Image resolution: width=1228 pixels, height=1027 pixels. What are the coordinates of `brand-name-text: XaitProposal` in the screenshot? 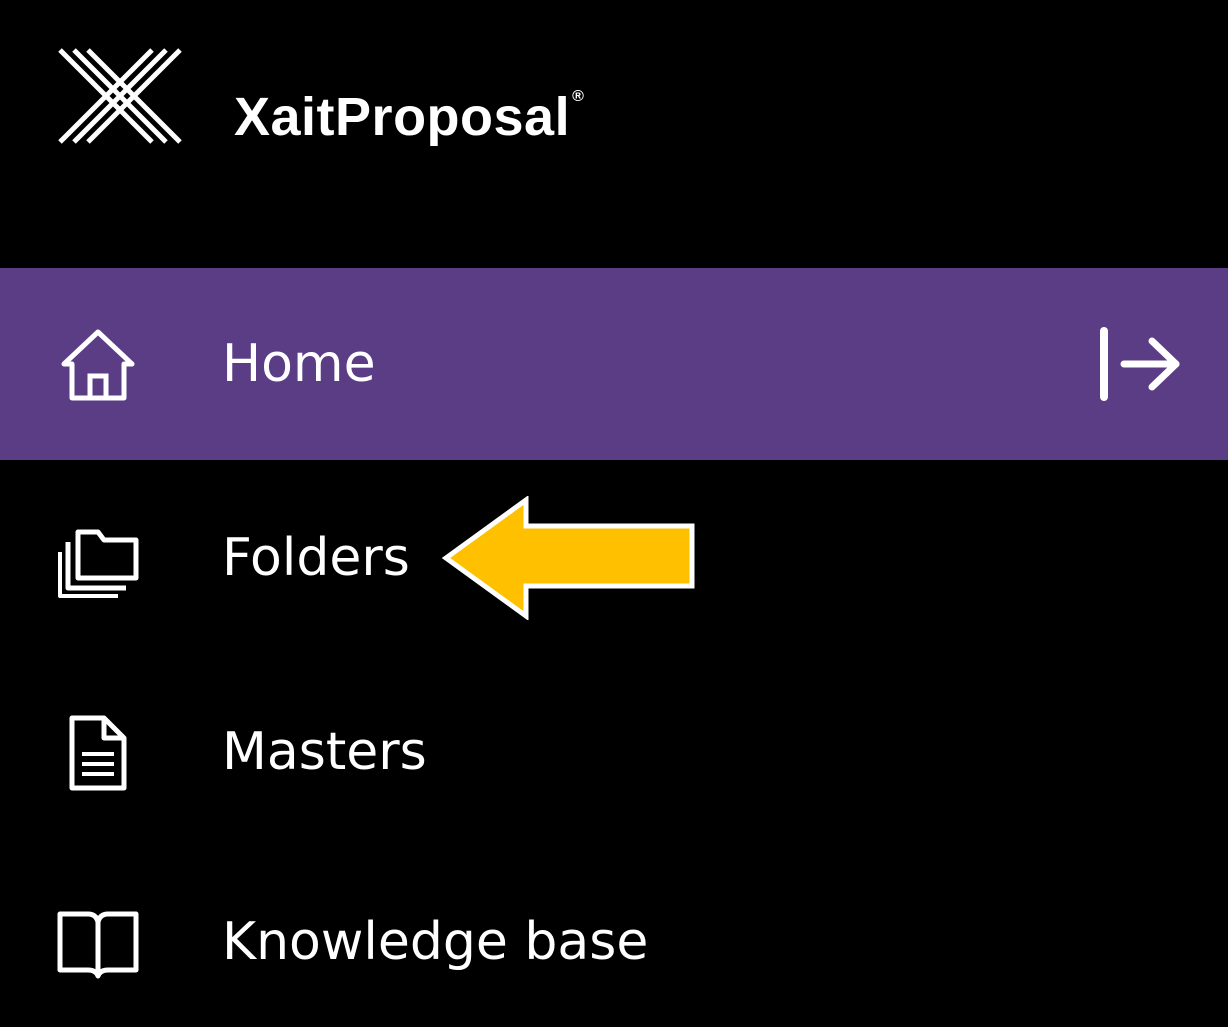 It's located at (402, 117).